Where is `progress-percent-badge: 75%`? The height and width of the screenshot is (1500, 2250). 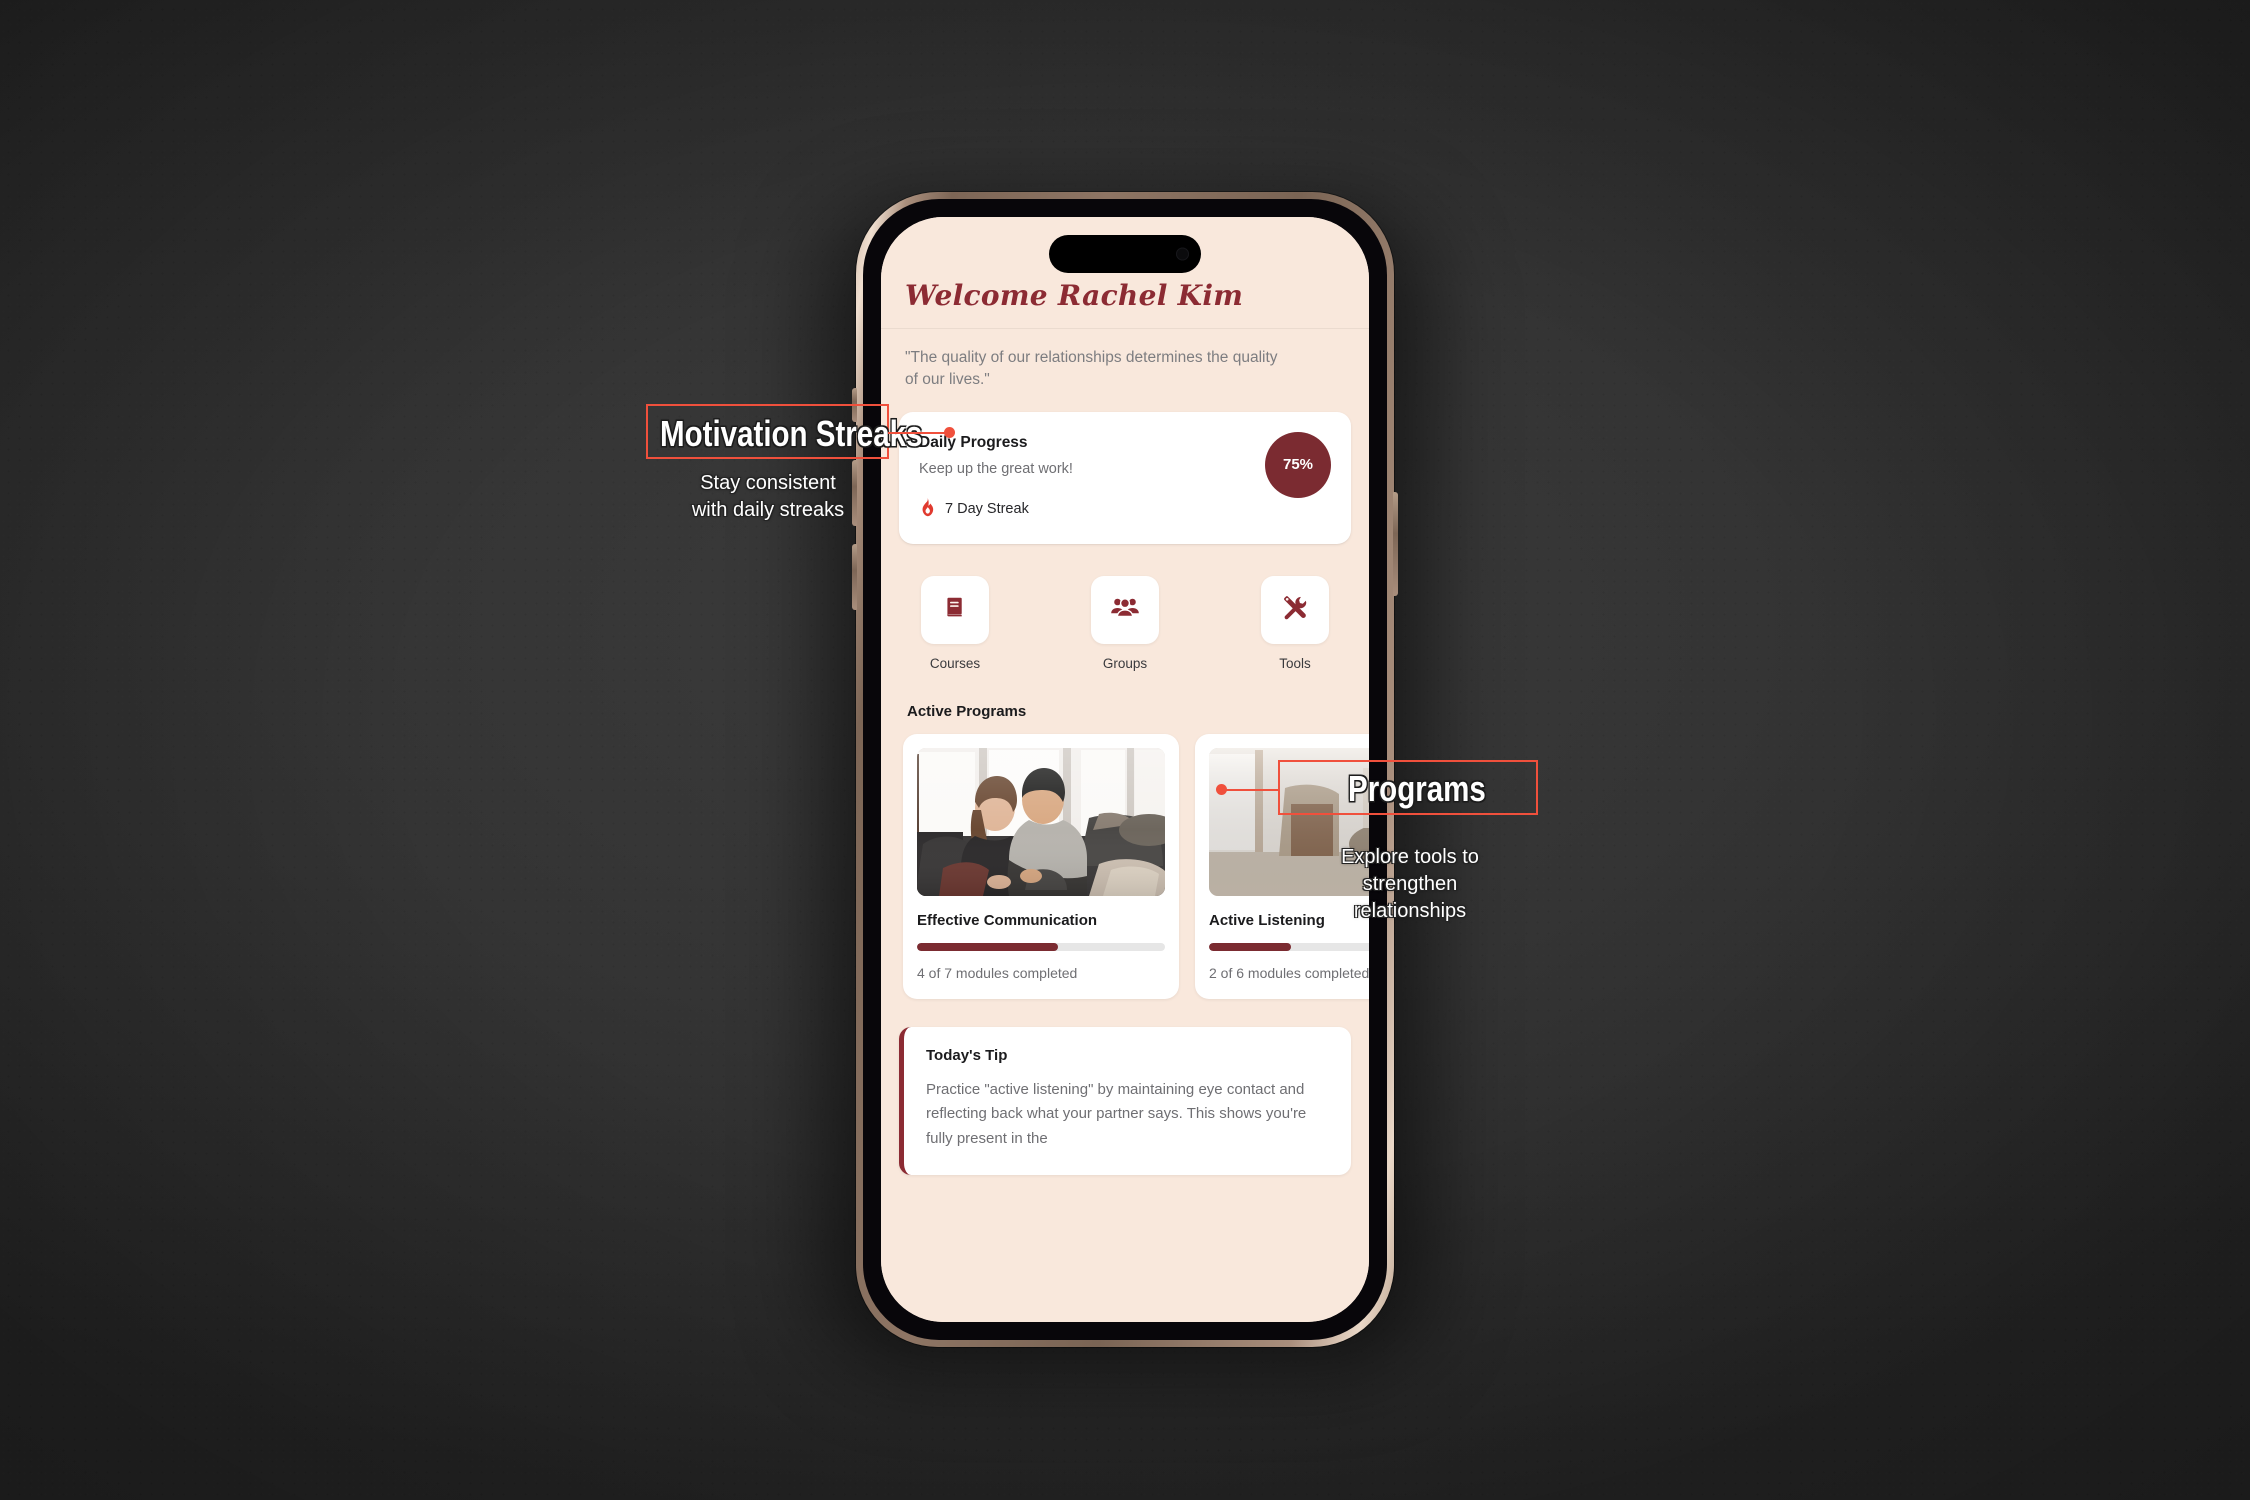 progress-percent-badge: 75% is located at coordinates (1298, 464).